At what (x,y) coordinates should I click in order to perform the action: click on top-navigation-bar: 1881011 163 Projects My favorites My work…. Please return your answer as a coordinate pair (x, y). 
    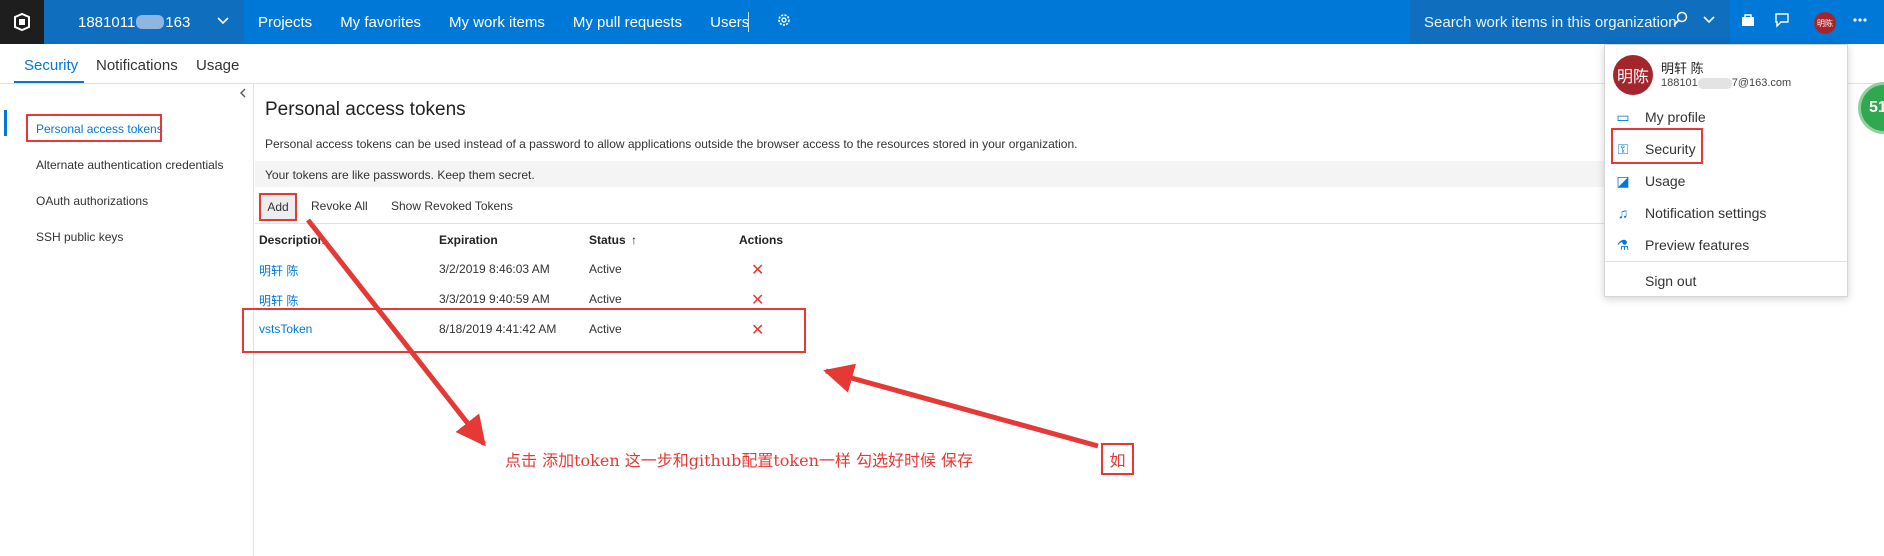
    Looking at the image, I should click on (942, 22).